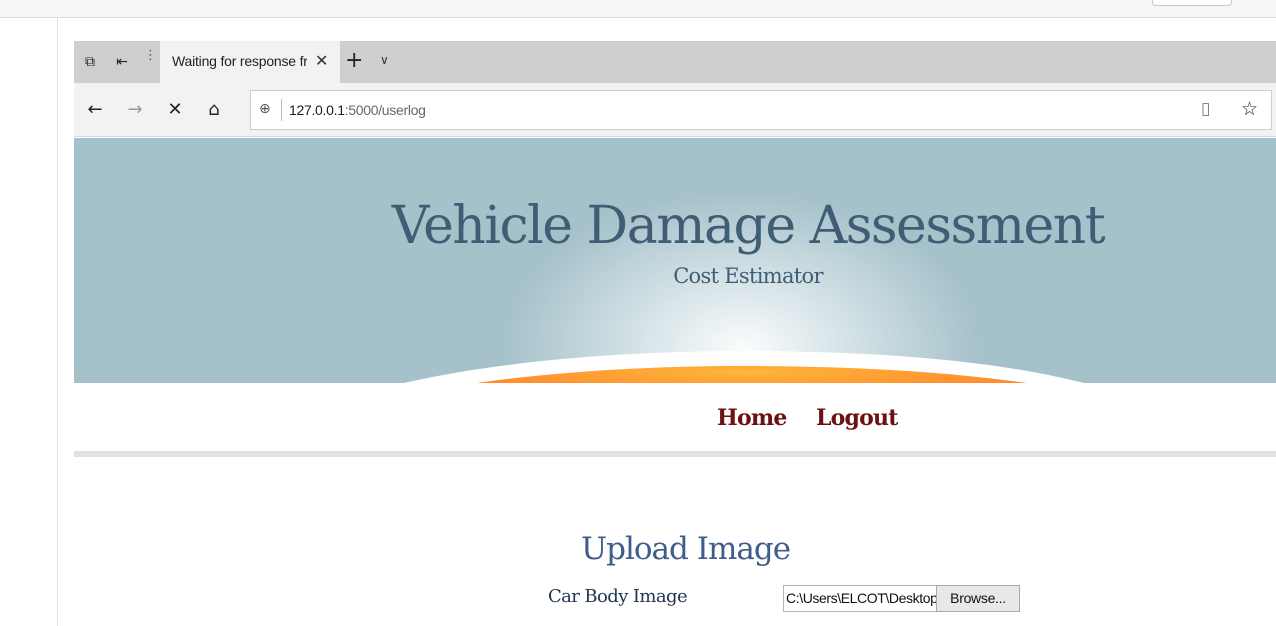 Image resolution: width=1276 pixels, height=626 pixels. I want to click on address-separator, so click(281, 110).